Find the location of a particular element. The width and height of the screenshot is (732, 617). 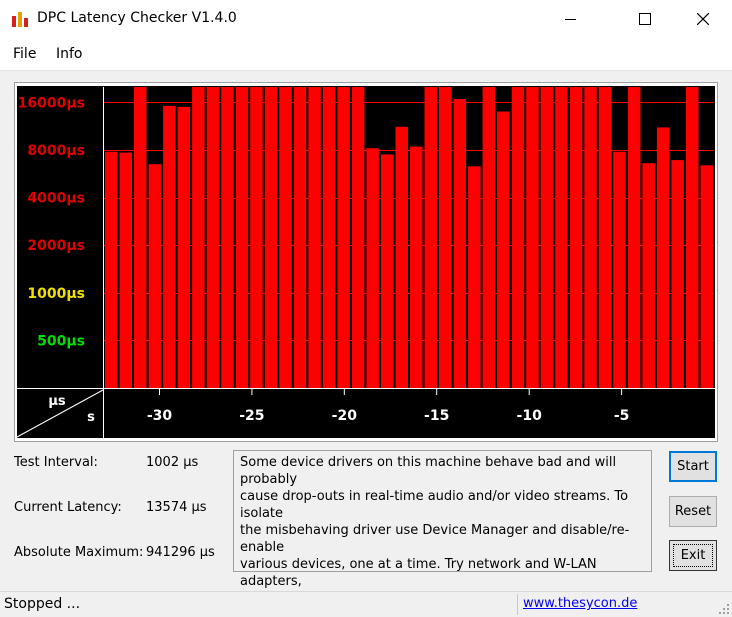

close-button is located at coordinates (703, 19).